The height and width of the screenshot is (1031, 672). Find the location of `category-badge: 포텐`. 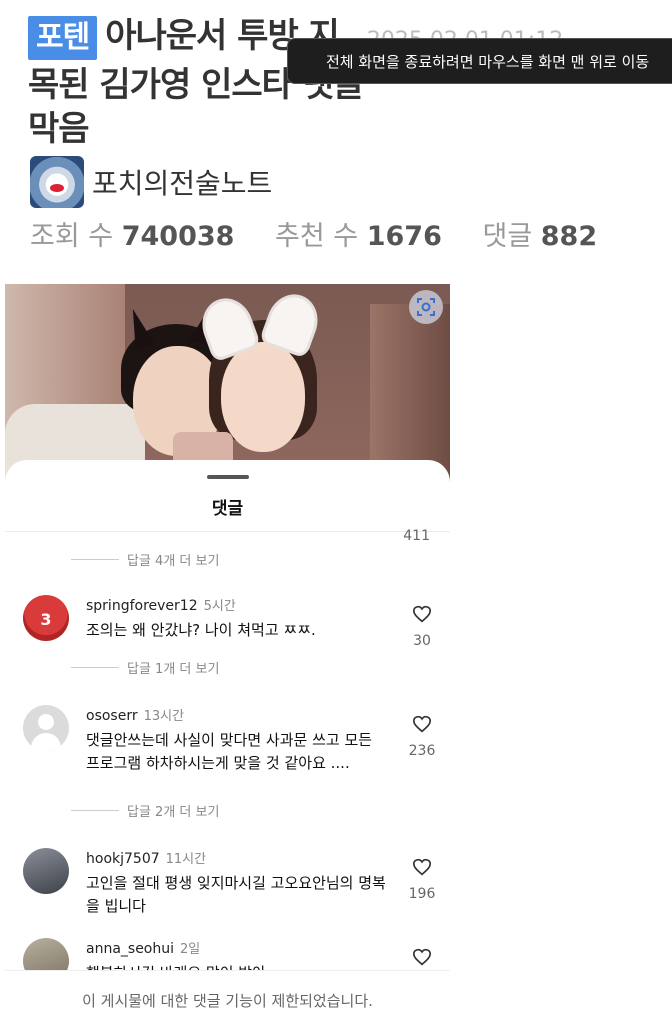

category-badge: 포텐 is located at coordinates (63, 38).